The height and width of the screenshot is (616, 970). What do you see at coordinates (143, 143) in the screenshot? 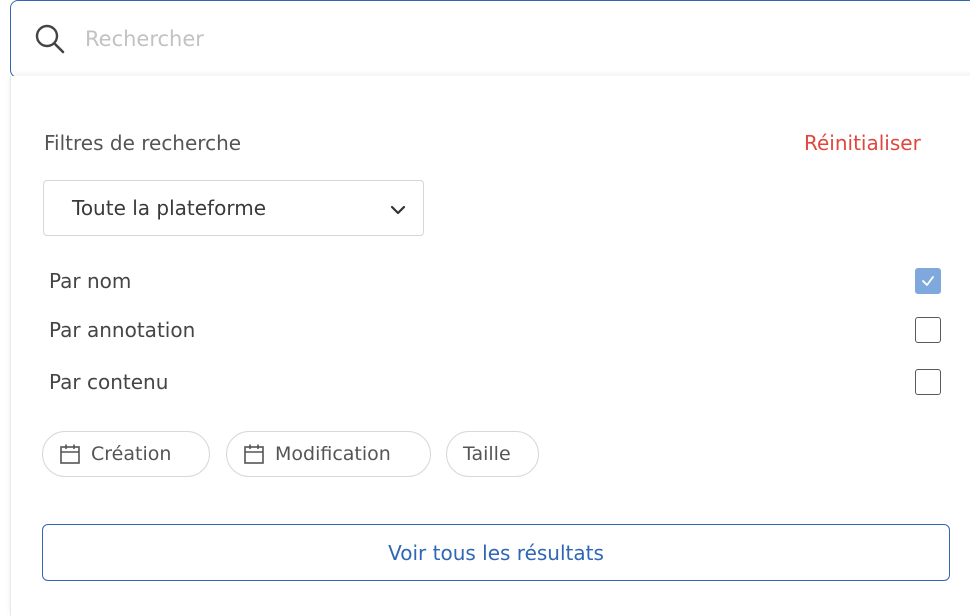
I see `filters-title: Filtres de recherche` at bounding box center [143, 143].